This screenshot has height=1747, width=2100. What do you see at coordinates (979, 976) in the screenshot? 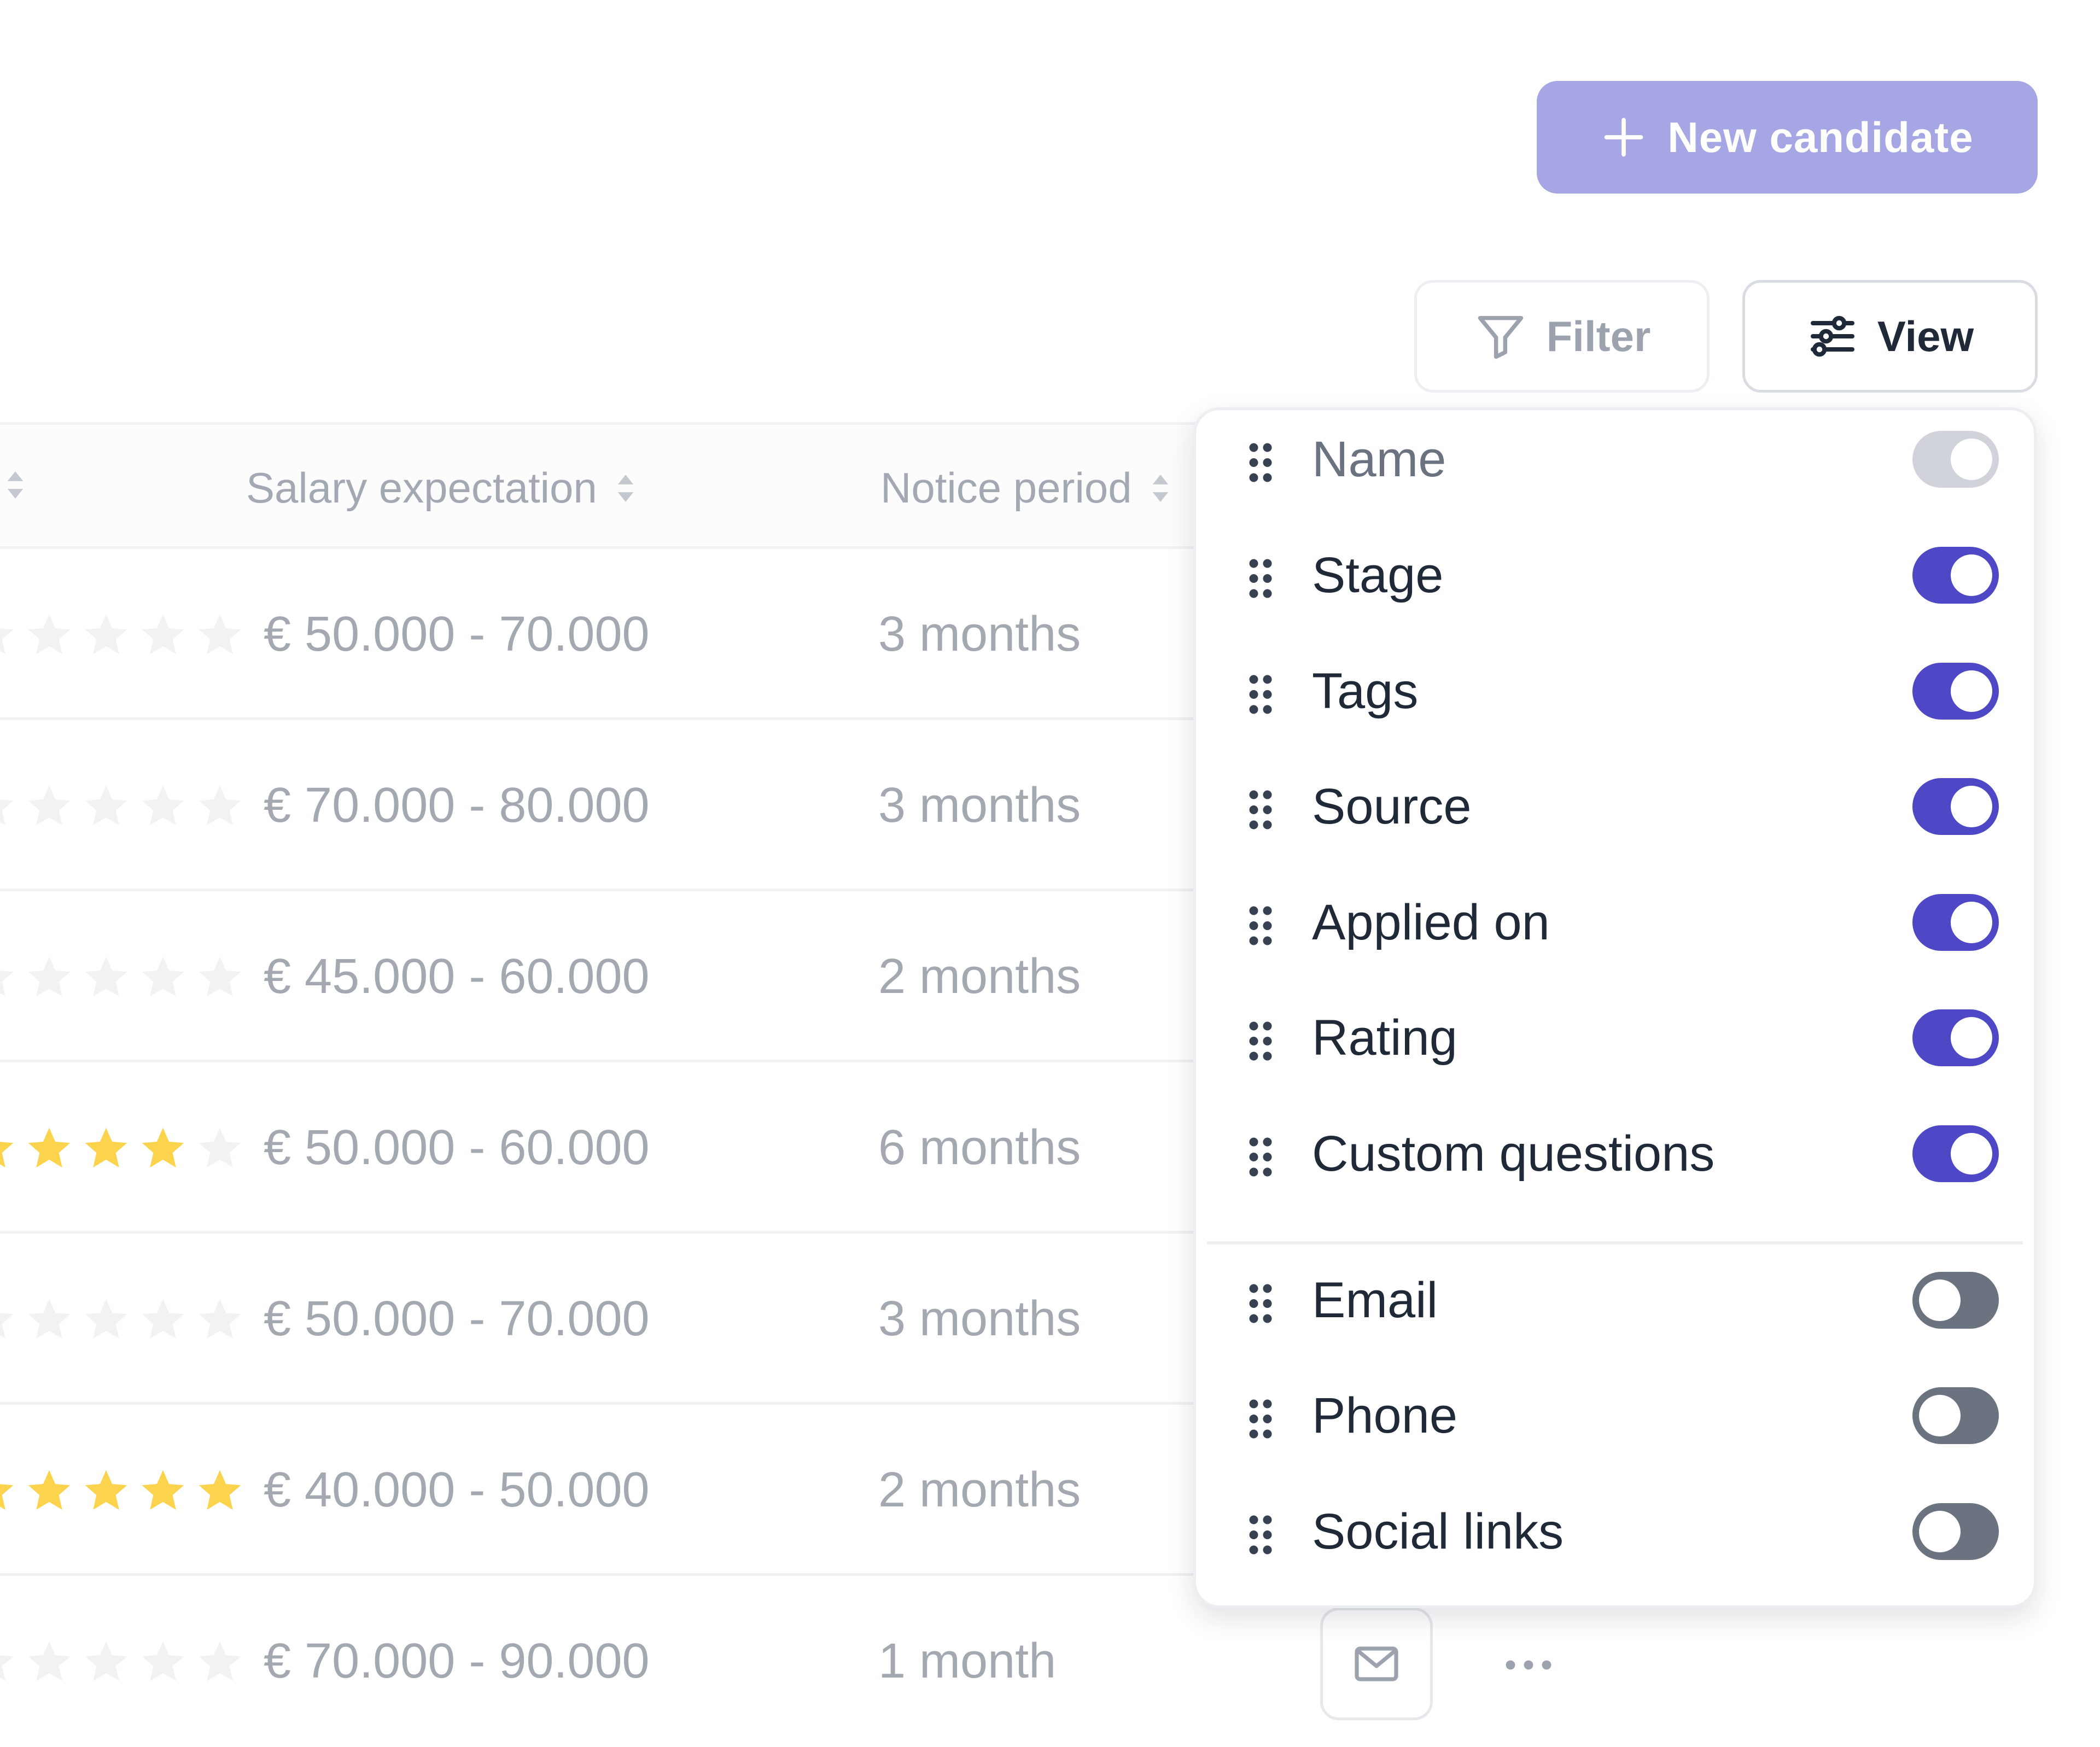
I see `notice-period-cell: 2 months` at bounding box center [979, 976].